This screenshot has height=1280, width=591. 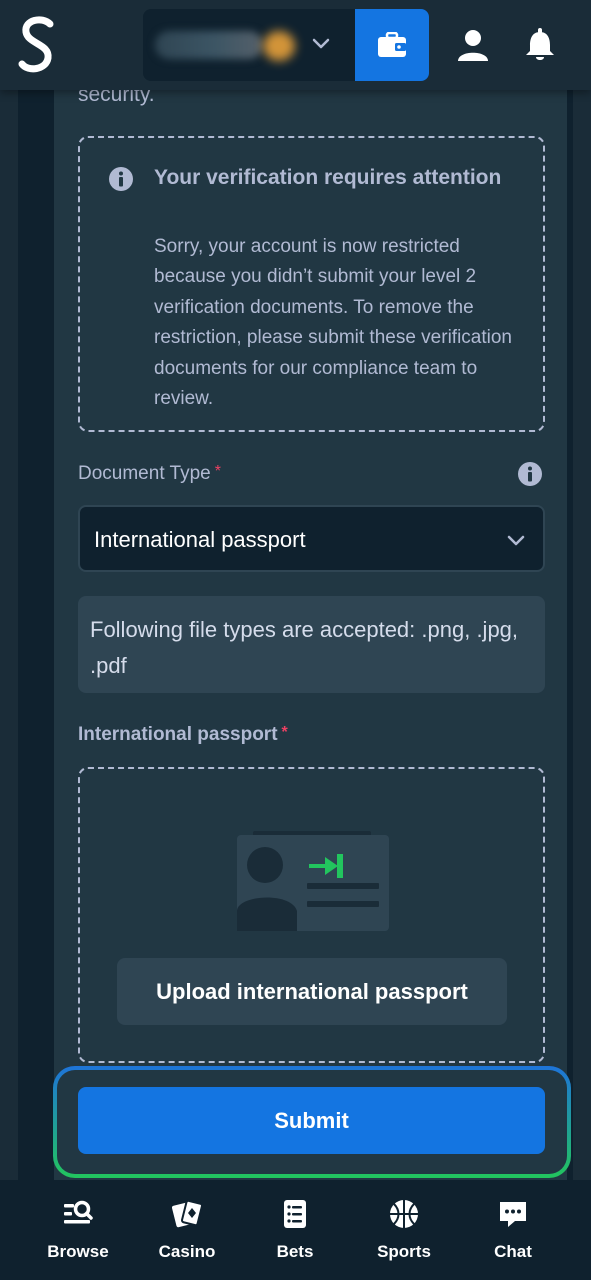 I want to click on passport-upload-label-text: International passport, so click(x=178, y=734).